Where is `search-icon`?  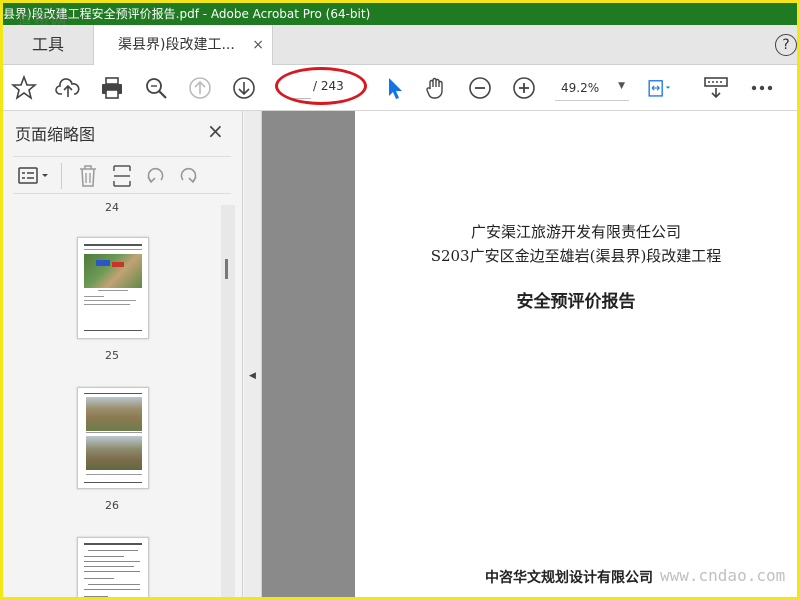
search-icon is located at coordinates (156, 88).